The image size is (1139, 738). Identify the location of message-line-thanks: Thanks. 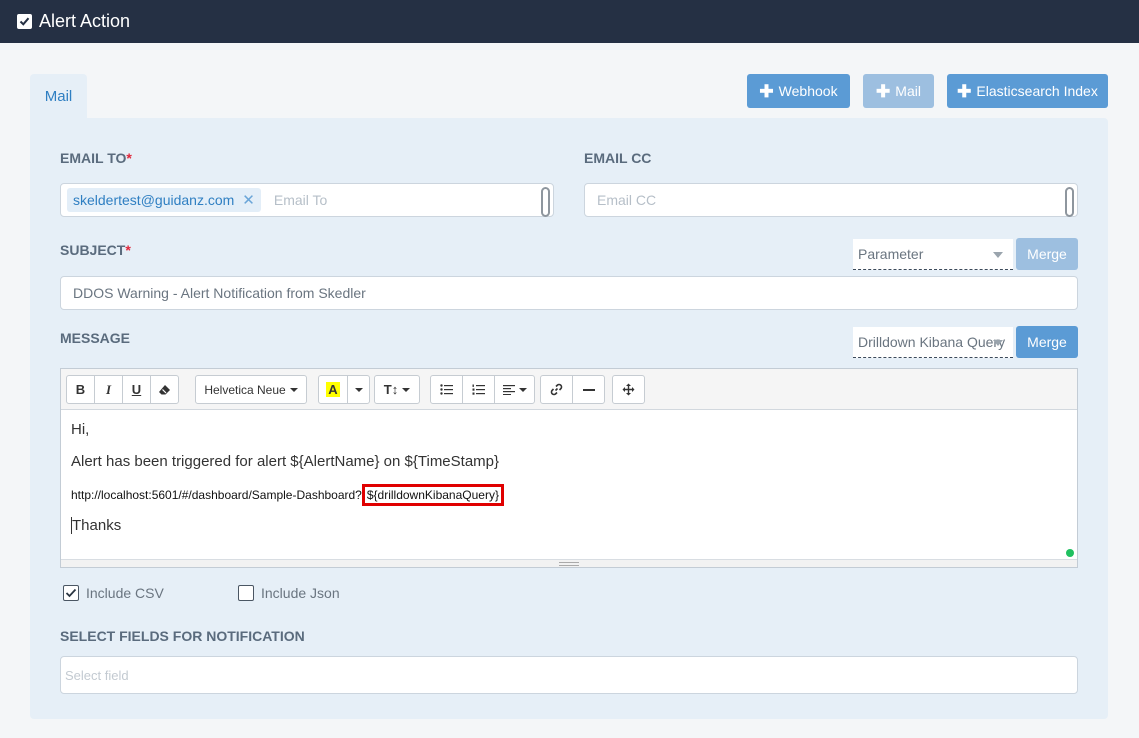
(96, 525).